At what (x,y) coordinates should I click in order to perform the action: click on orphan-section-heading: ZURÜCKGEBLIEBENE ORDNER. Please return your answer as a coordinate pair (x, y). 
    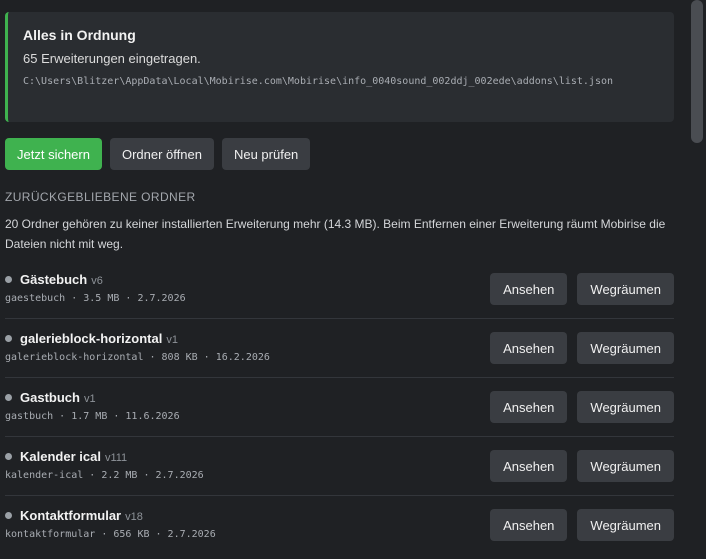
    Looking at the image, I should click on (100, 197).